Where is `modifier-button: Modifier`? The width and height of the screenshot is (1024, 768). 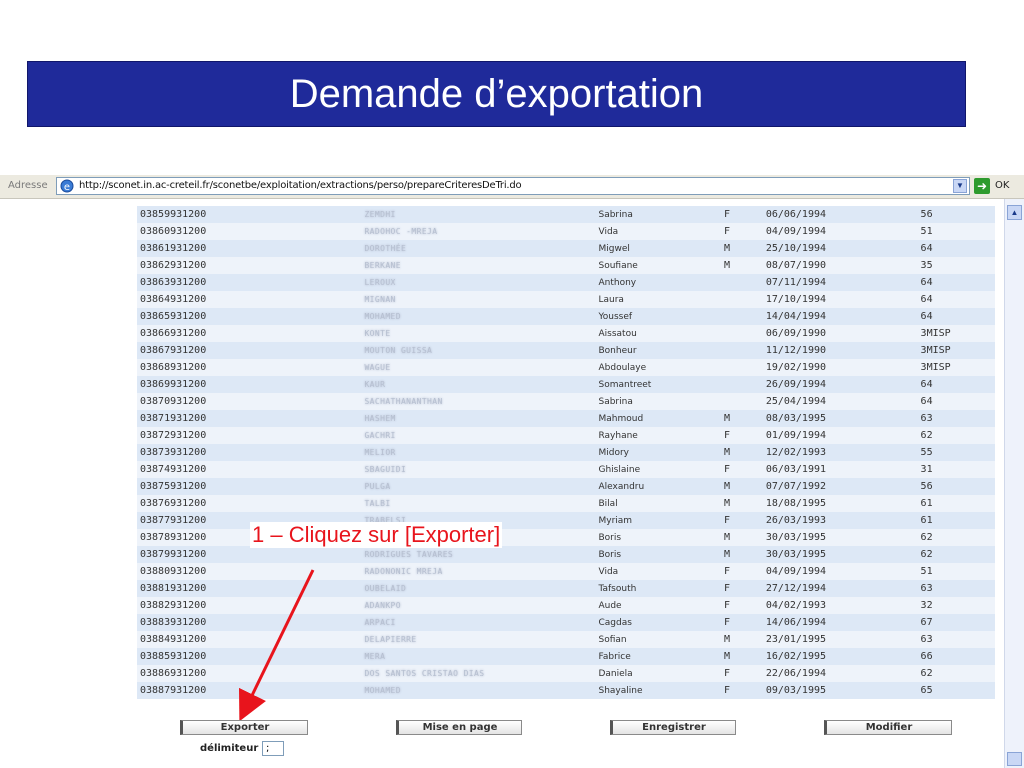 modifier-button: Modifier is located at coordinates (888, 727).